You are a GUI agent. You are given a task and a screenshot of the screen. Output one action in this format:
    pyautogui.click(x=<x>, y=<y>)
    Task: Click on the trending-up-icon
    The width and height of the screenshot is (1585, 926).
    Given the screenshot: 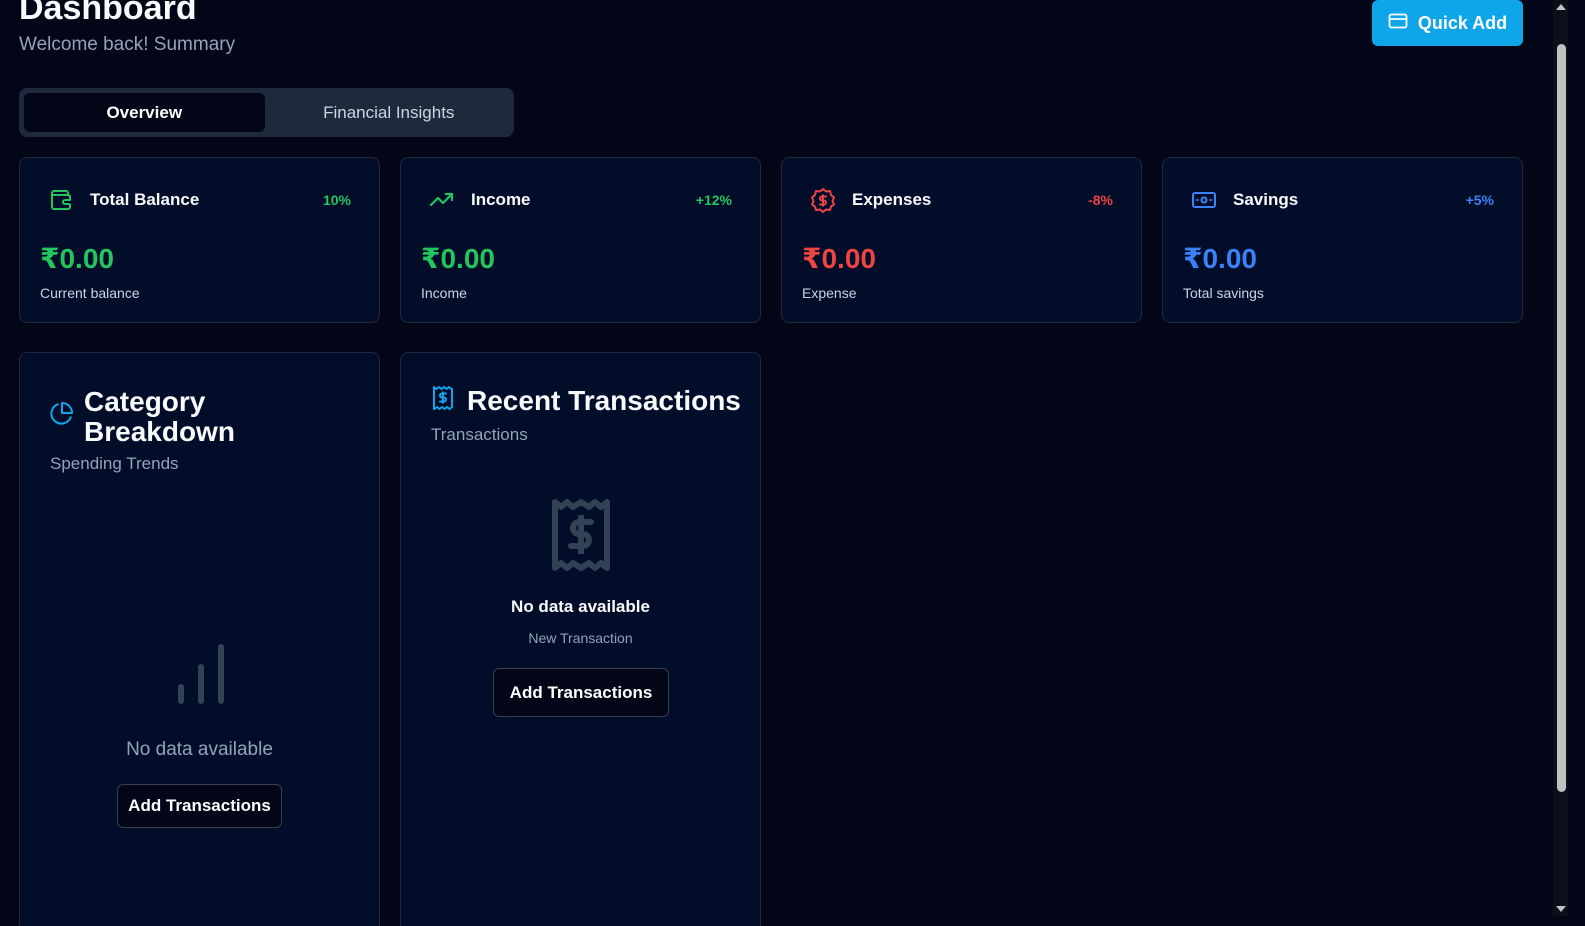 What is the action you would take?
    pyautogui.click(x=442, y=200)
    